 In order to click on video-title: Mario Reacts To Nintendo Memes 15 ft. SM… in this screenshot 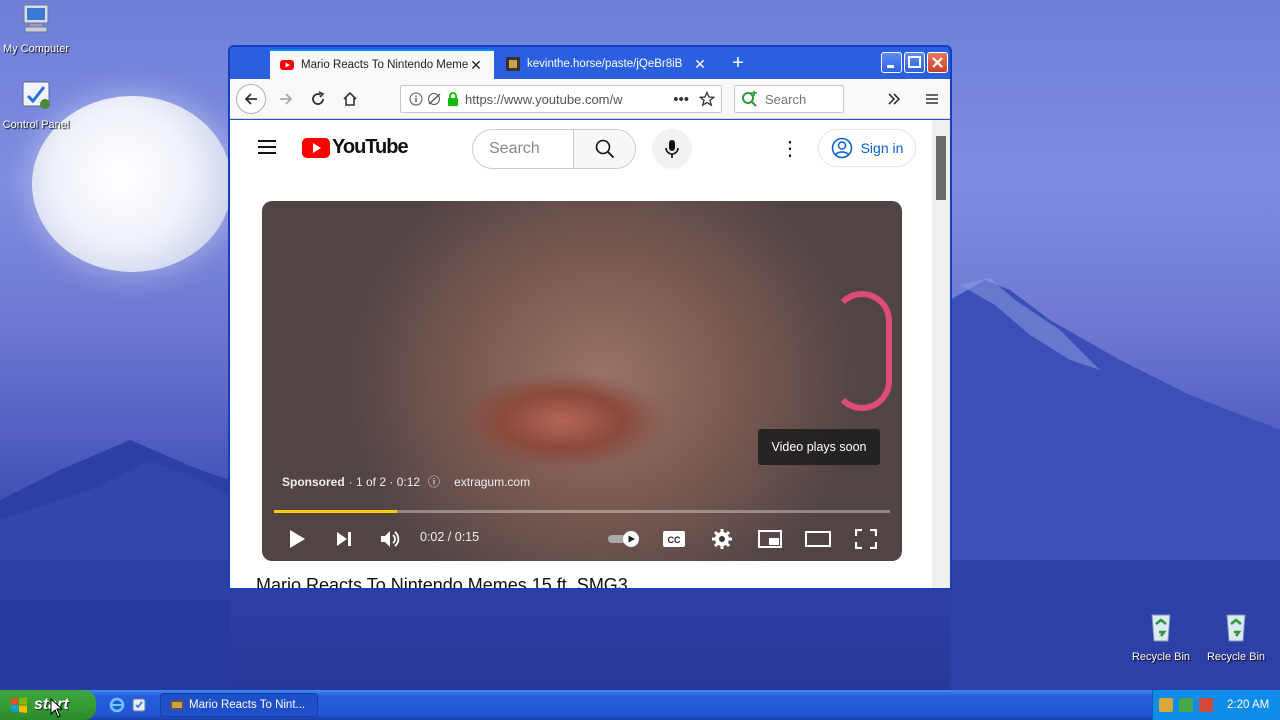, I will do `click(442, 582)`.